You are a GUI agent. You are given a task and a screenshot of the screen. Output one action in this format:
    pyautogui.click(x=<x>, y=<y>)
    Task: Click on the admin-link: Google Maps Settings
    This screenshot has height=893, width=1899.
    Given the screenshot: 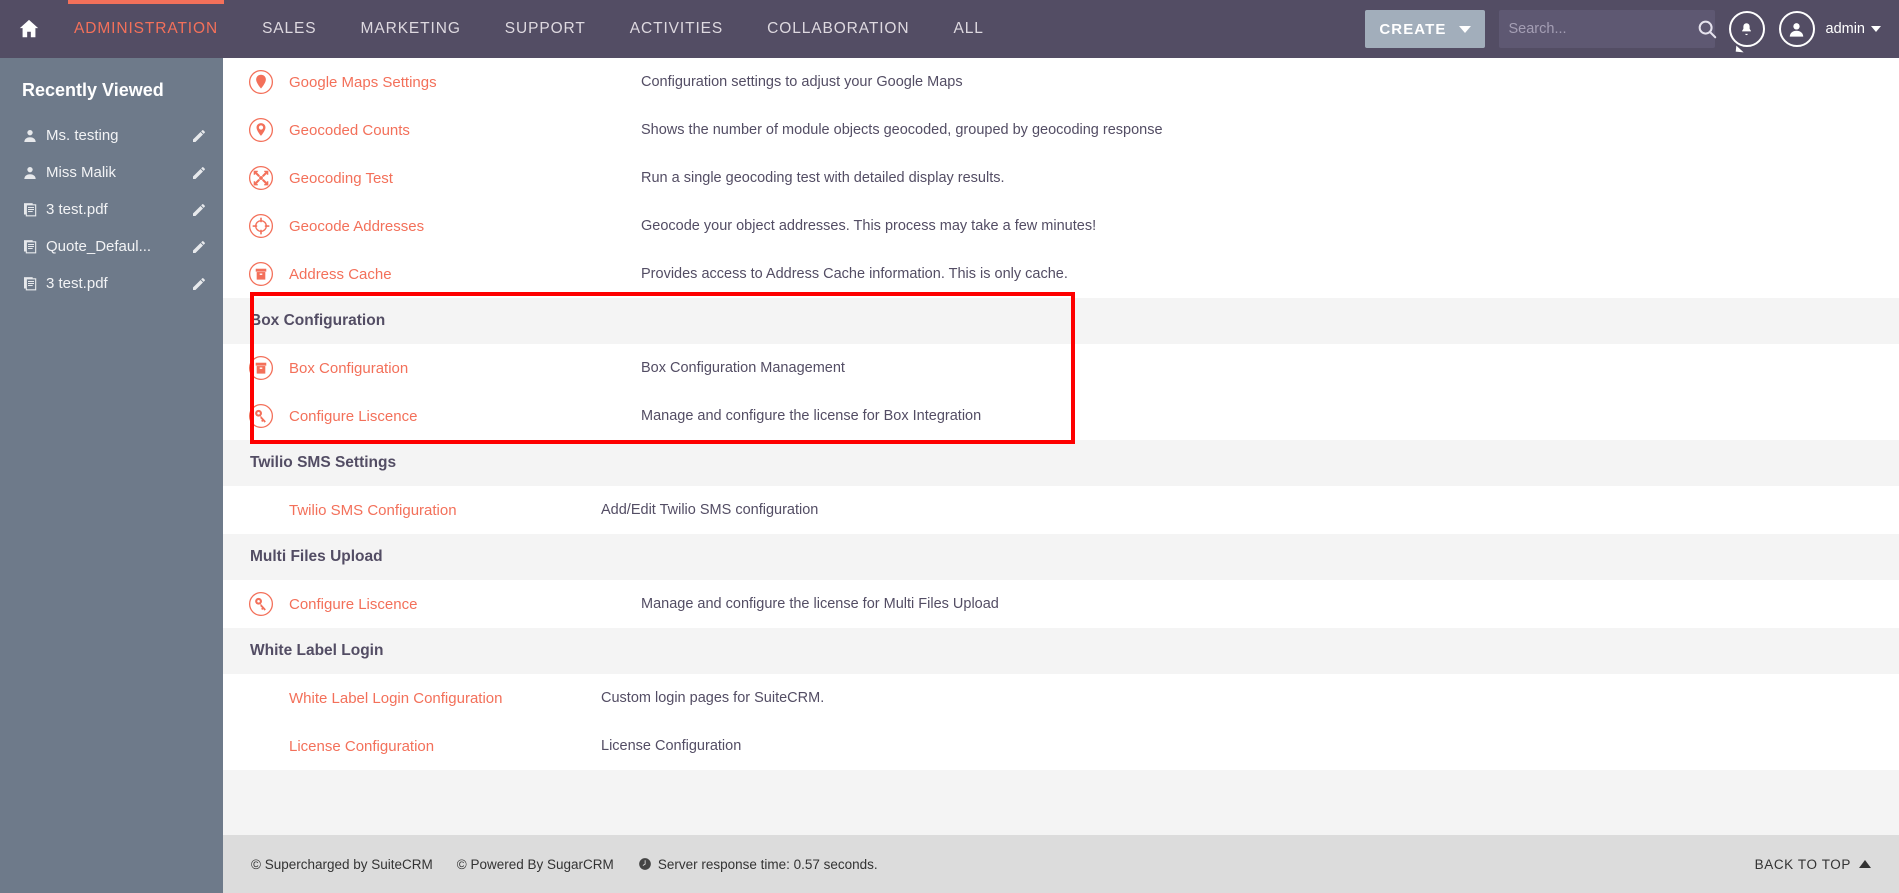 What is the action you would take?
    pyautogui.click(x=461, y=82)
    